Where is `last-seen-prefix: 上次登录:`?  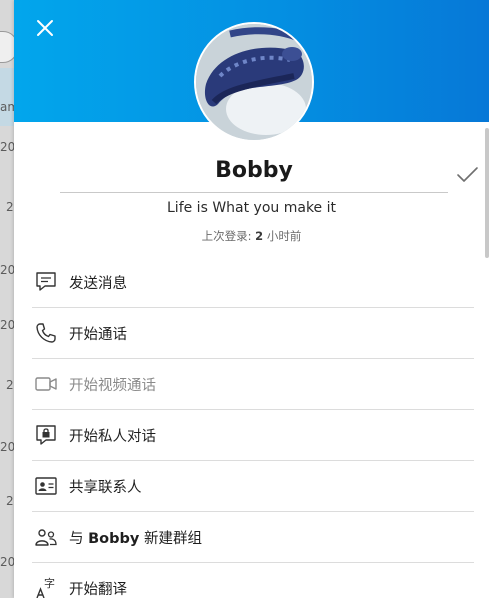 last-seen-prefix: 上次登录: is located at coordinates (228, 236).